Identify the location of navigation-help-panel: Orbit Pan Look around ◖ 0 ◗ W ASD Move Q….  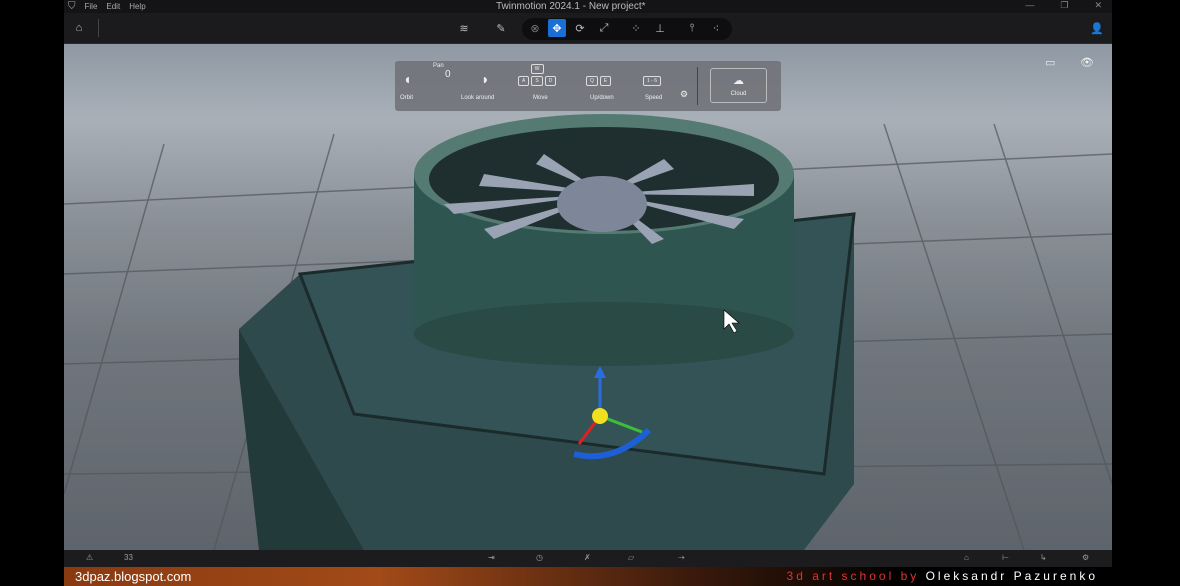
(588, 86).